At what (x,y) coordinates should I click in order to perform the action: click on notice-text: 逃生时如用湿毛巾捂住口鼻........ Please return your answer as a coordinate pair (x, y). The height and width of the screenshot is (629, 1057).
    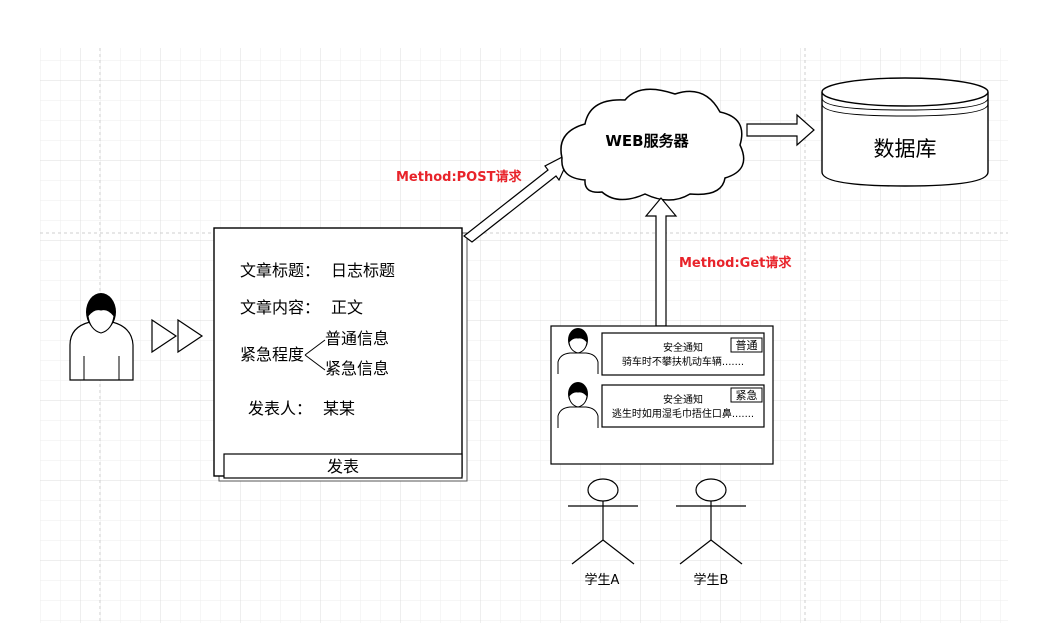
    Looking at the image, I should click on (683, 413).